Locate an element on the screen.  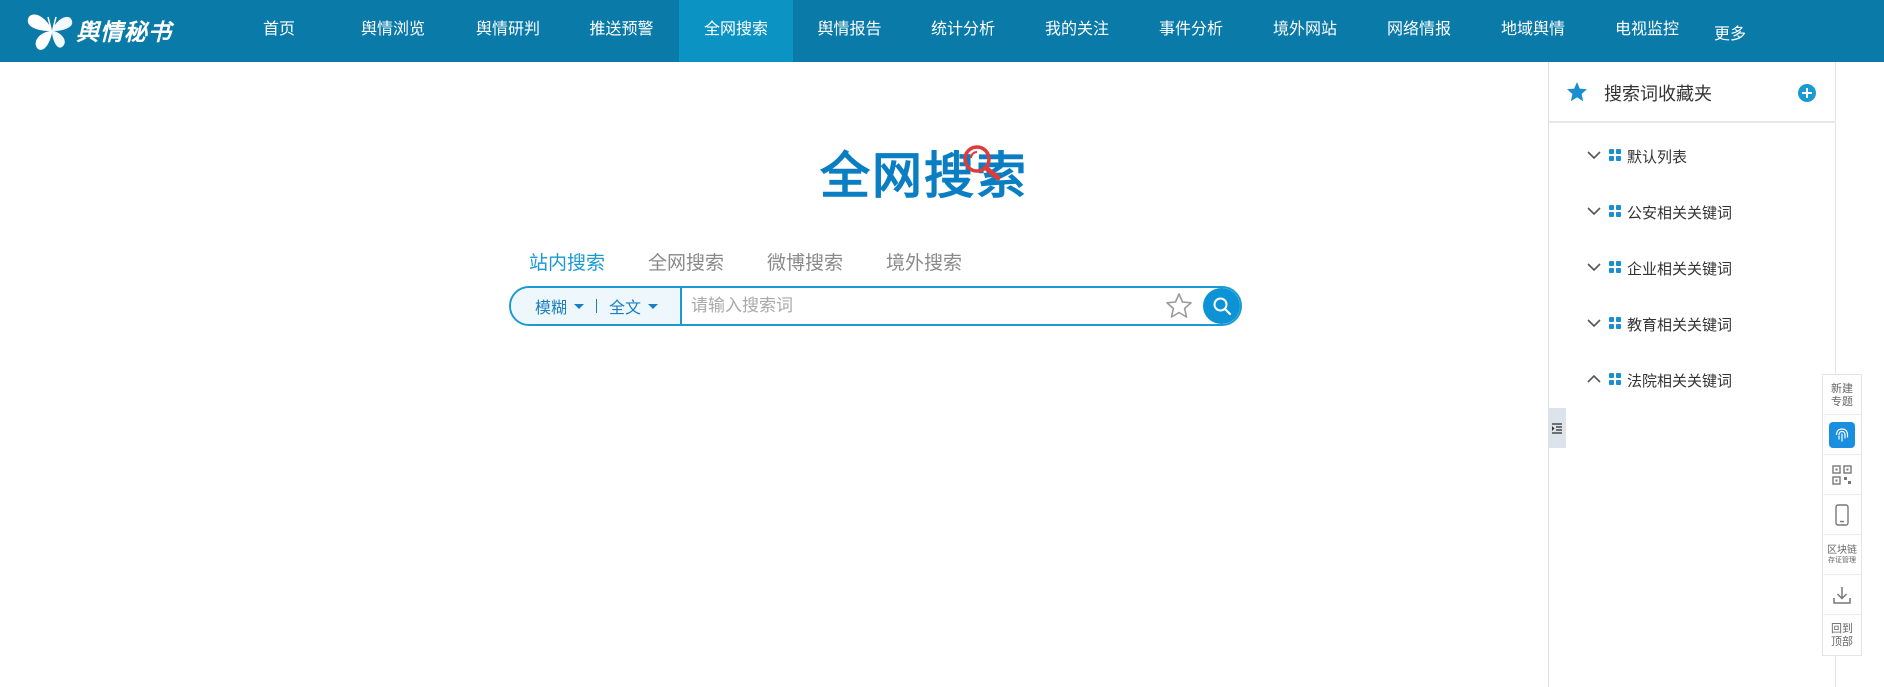
scope-dropdown: 全文 is located at coordinates (634, 306).